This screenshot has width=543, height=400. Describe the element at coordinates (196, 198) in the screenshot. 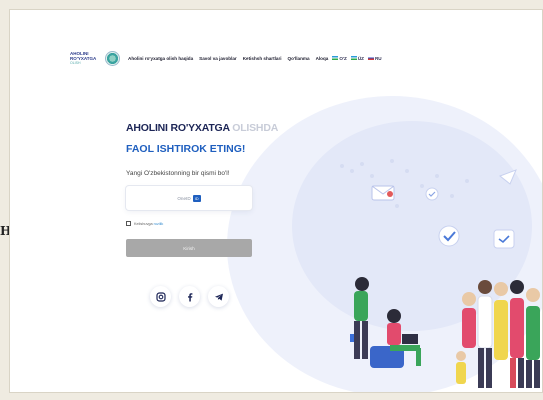

I see `oneid-chip: ID` at that location.